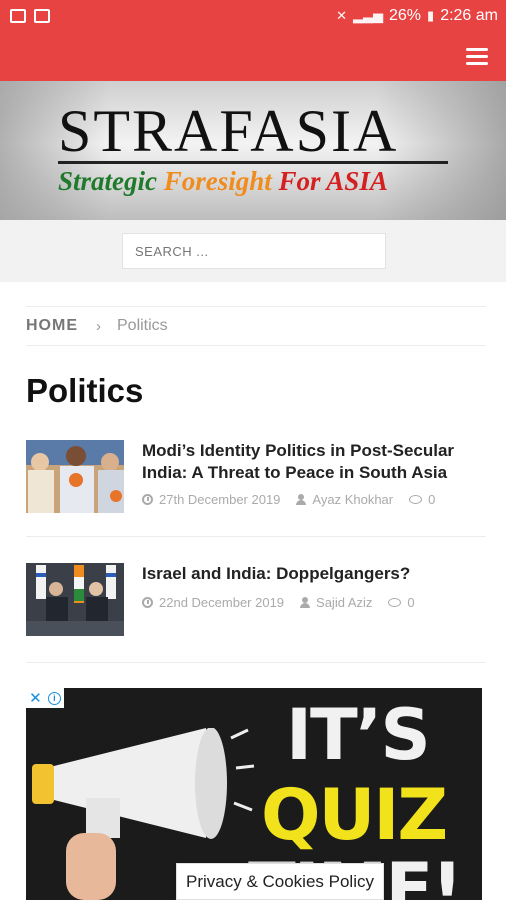  Describe the element at coordinates (42, 16) in the screenshot. I see `message-notification-icon` at that location.